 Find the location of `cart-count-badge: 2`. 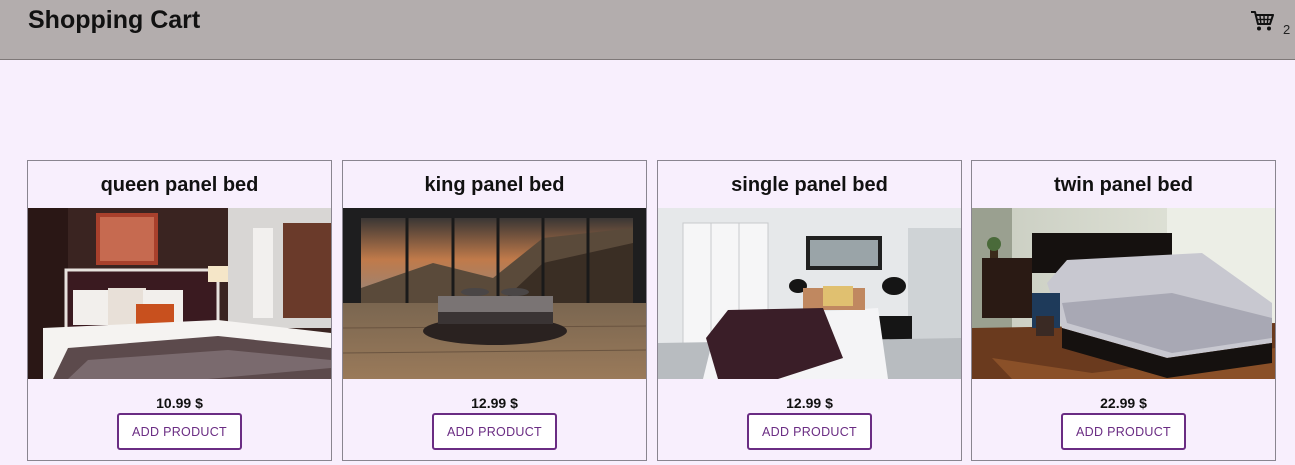

cart-count-badge: 2 is located at coordinates (1287, 29).